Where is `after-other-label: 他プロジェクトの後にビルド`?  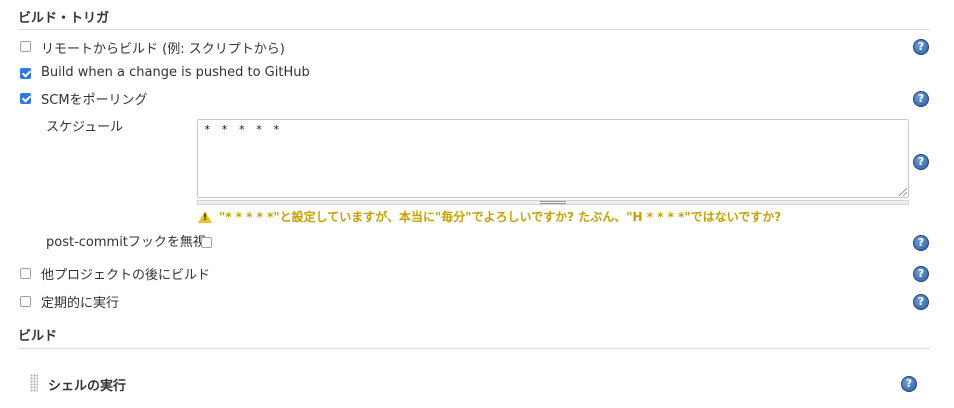 after-other-label: 他プロジェクトの後にビルド is located at coordinates (126, 275).